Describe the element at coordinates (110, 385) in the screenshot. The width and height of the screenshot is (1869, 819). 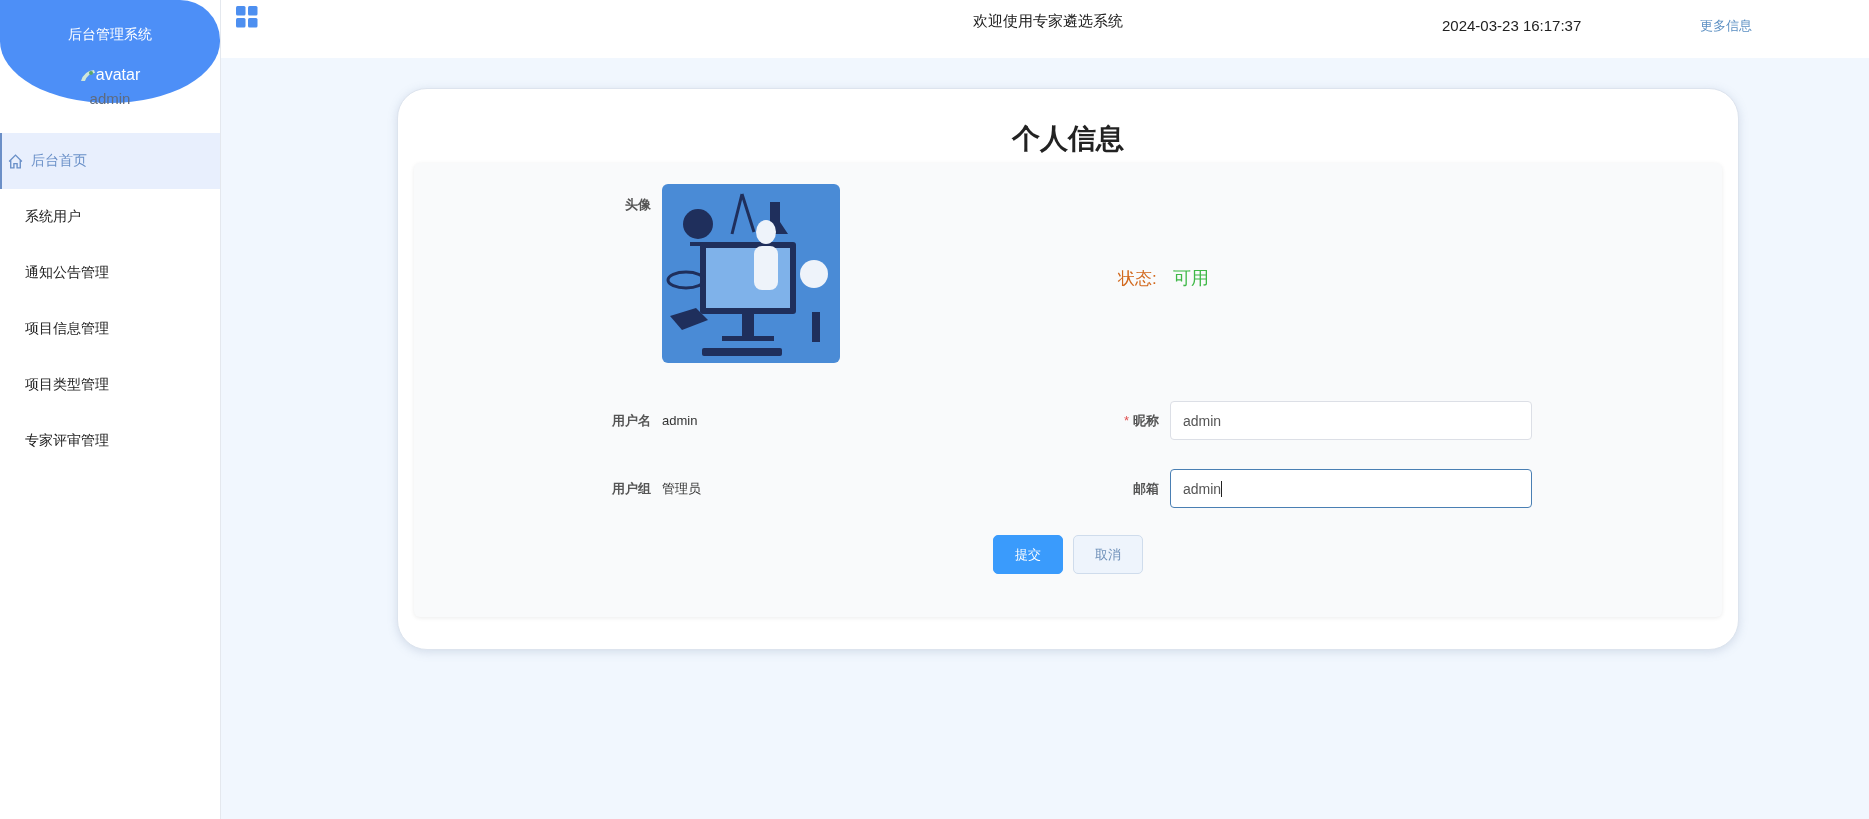
I see `sidebar-item: 项目类型管理` at that location.